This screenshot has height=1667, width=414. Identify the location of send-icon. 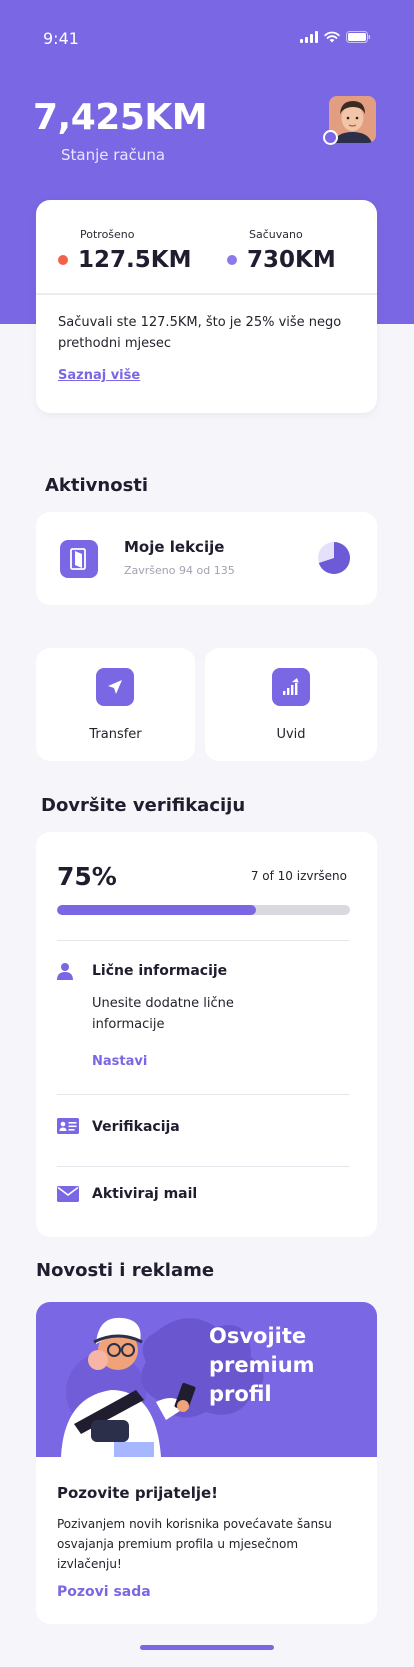
(115, 687).